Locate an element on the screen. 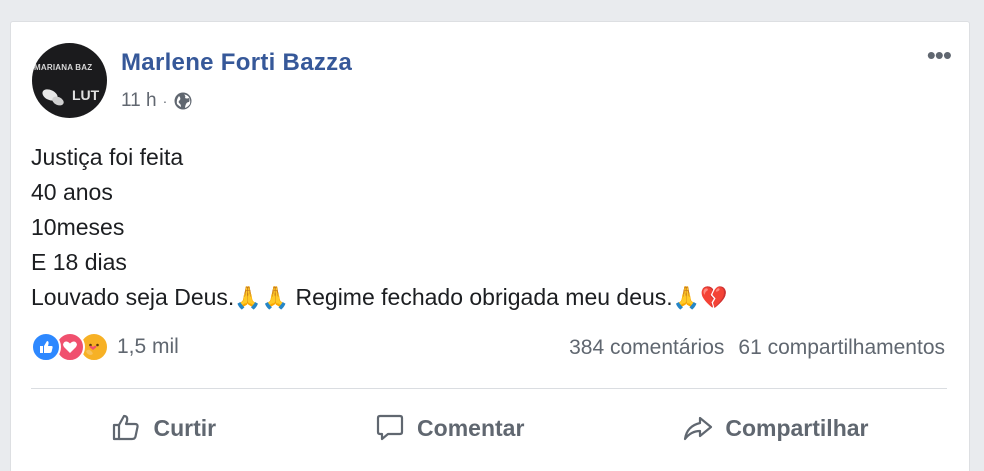  like-label: Curtir is located at coordinates (185, 427).